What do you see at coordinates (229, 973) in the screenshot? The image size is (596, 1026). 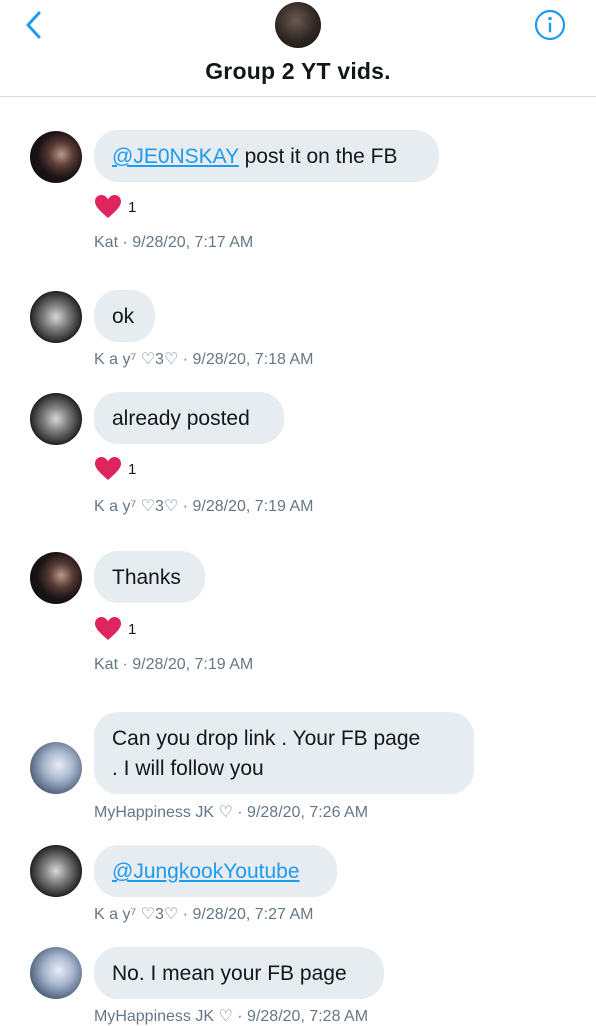 I see `message-text: No. I mean your FB page` at bounding box center [229, 973].